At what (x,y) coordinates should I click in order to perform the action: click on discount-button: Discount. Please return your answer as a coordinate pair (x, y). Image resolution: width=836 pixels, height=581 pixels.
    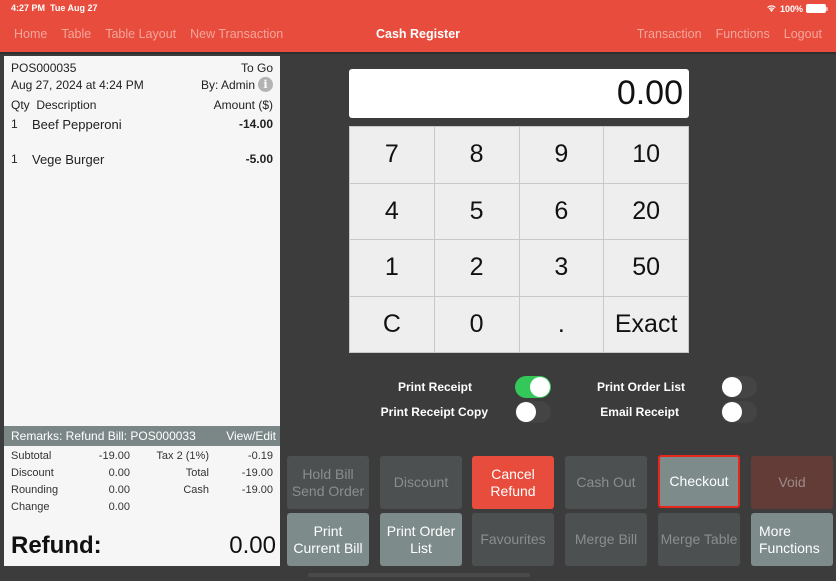
    Looking at the image, I should click on (421, 482).